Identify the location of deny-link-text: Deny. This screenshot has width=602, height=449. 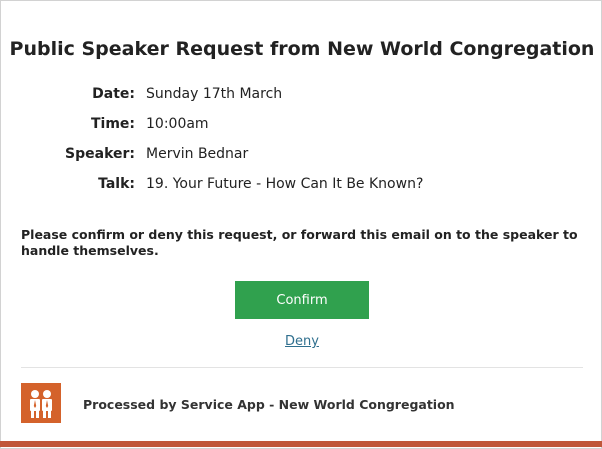
(302, 341).